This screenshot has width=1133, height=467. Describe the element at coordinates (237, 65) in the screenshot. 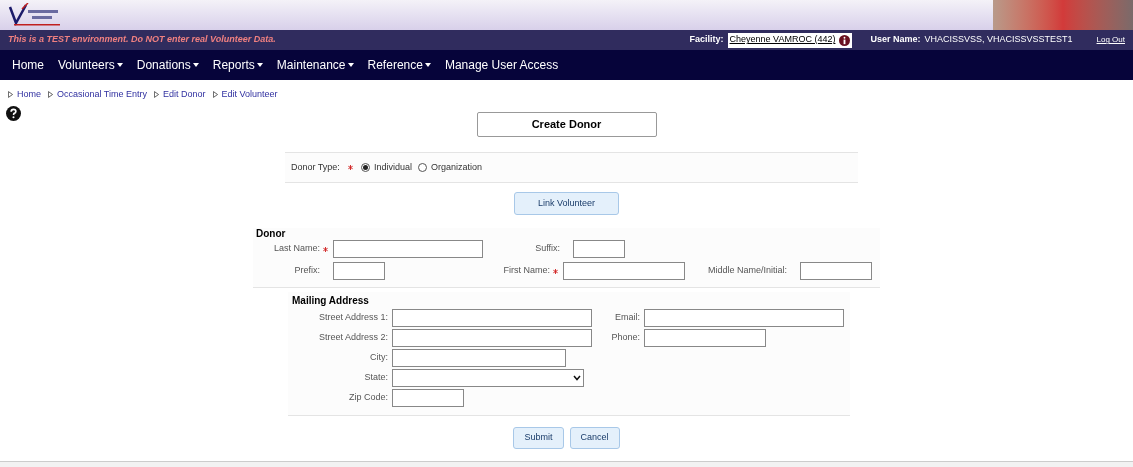

I see `nav-menu: Reports` at that location.